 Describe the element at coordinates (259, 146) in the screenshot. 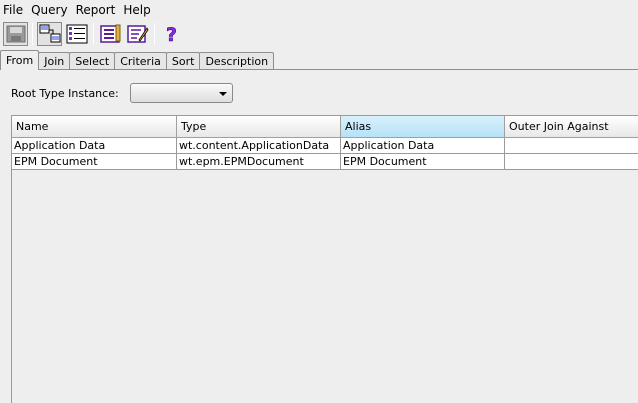

I see `cell-type: wt.content.ApplicationData` at that location.